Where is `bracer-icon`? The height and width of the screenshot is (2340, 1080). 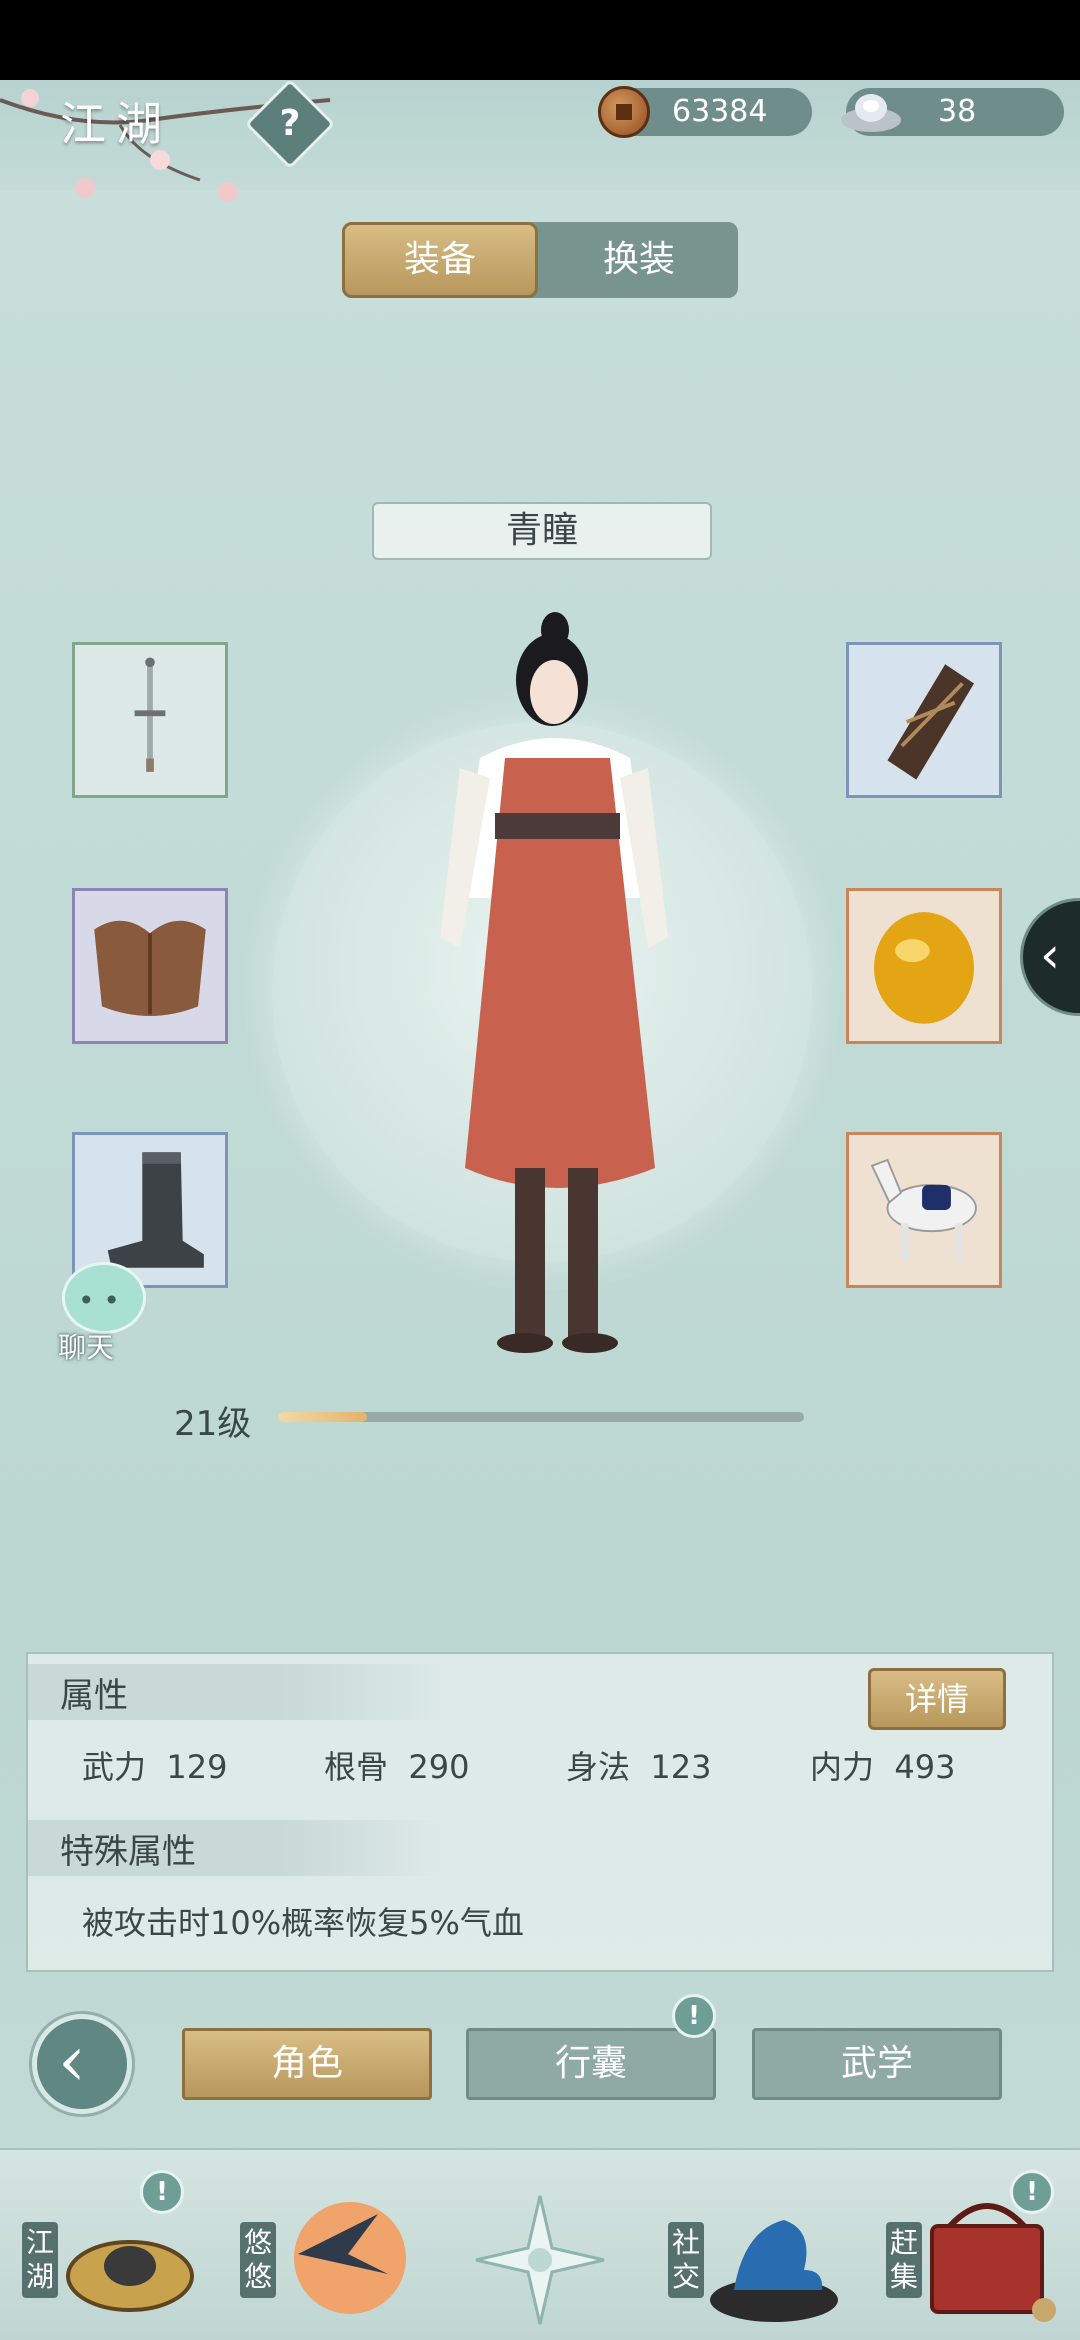
bracer-icon is located at coordinates (930, 722).